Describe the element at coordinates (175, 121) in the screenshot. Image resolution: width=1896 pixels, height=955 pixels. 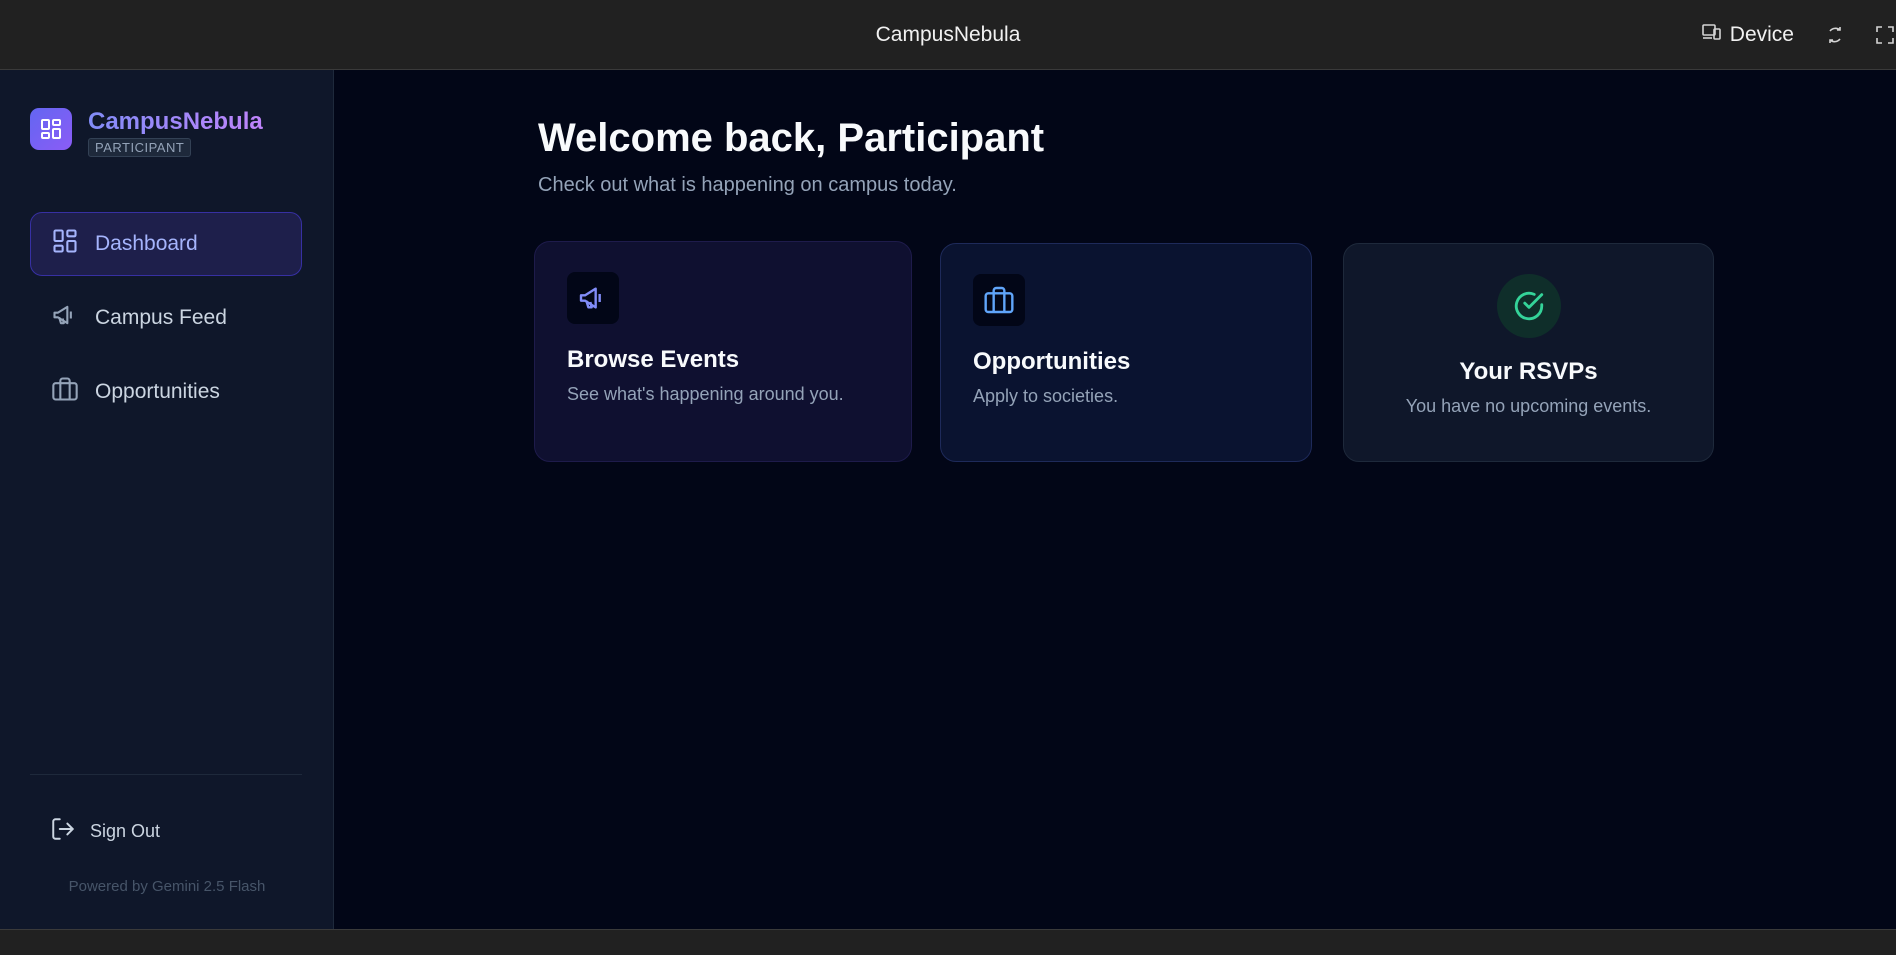
I see `brand-name: CampusNebula` at that location.